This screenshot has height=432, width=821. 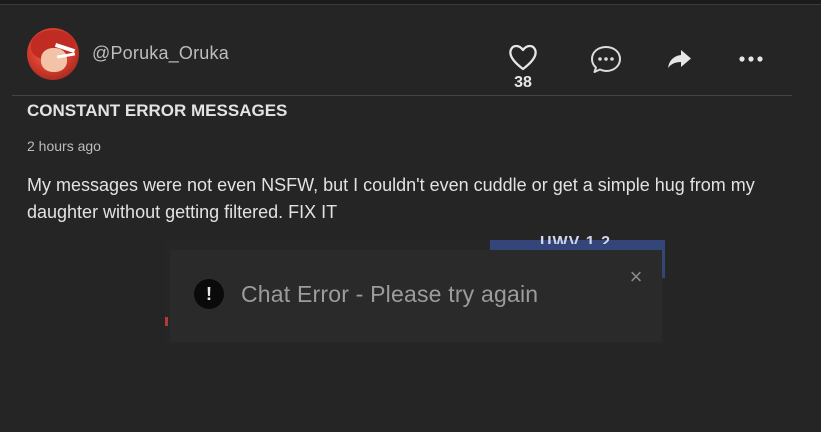 I want to click on screenshot-top-label: UWV 1.2, so click(x=576, y=239).